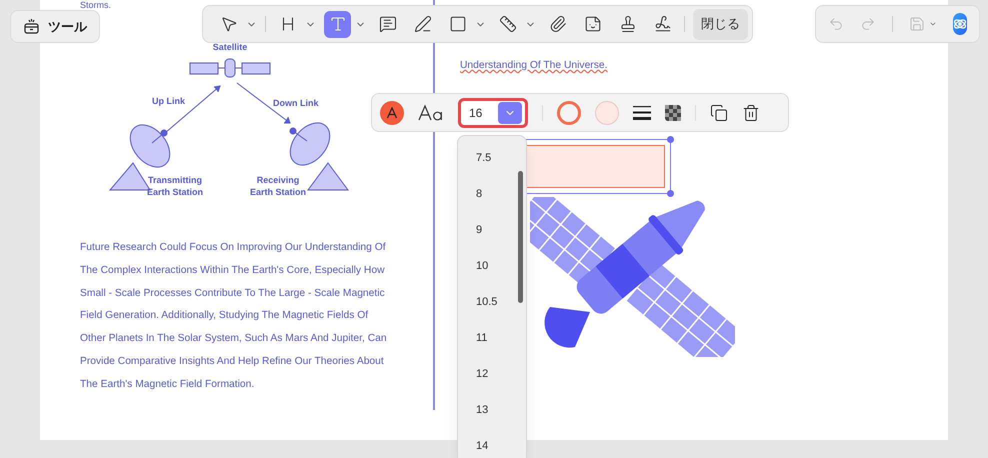  Describe the element at coordinates (31, 26) in the screenshot. I see `toolbox-icon` at that location.